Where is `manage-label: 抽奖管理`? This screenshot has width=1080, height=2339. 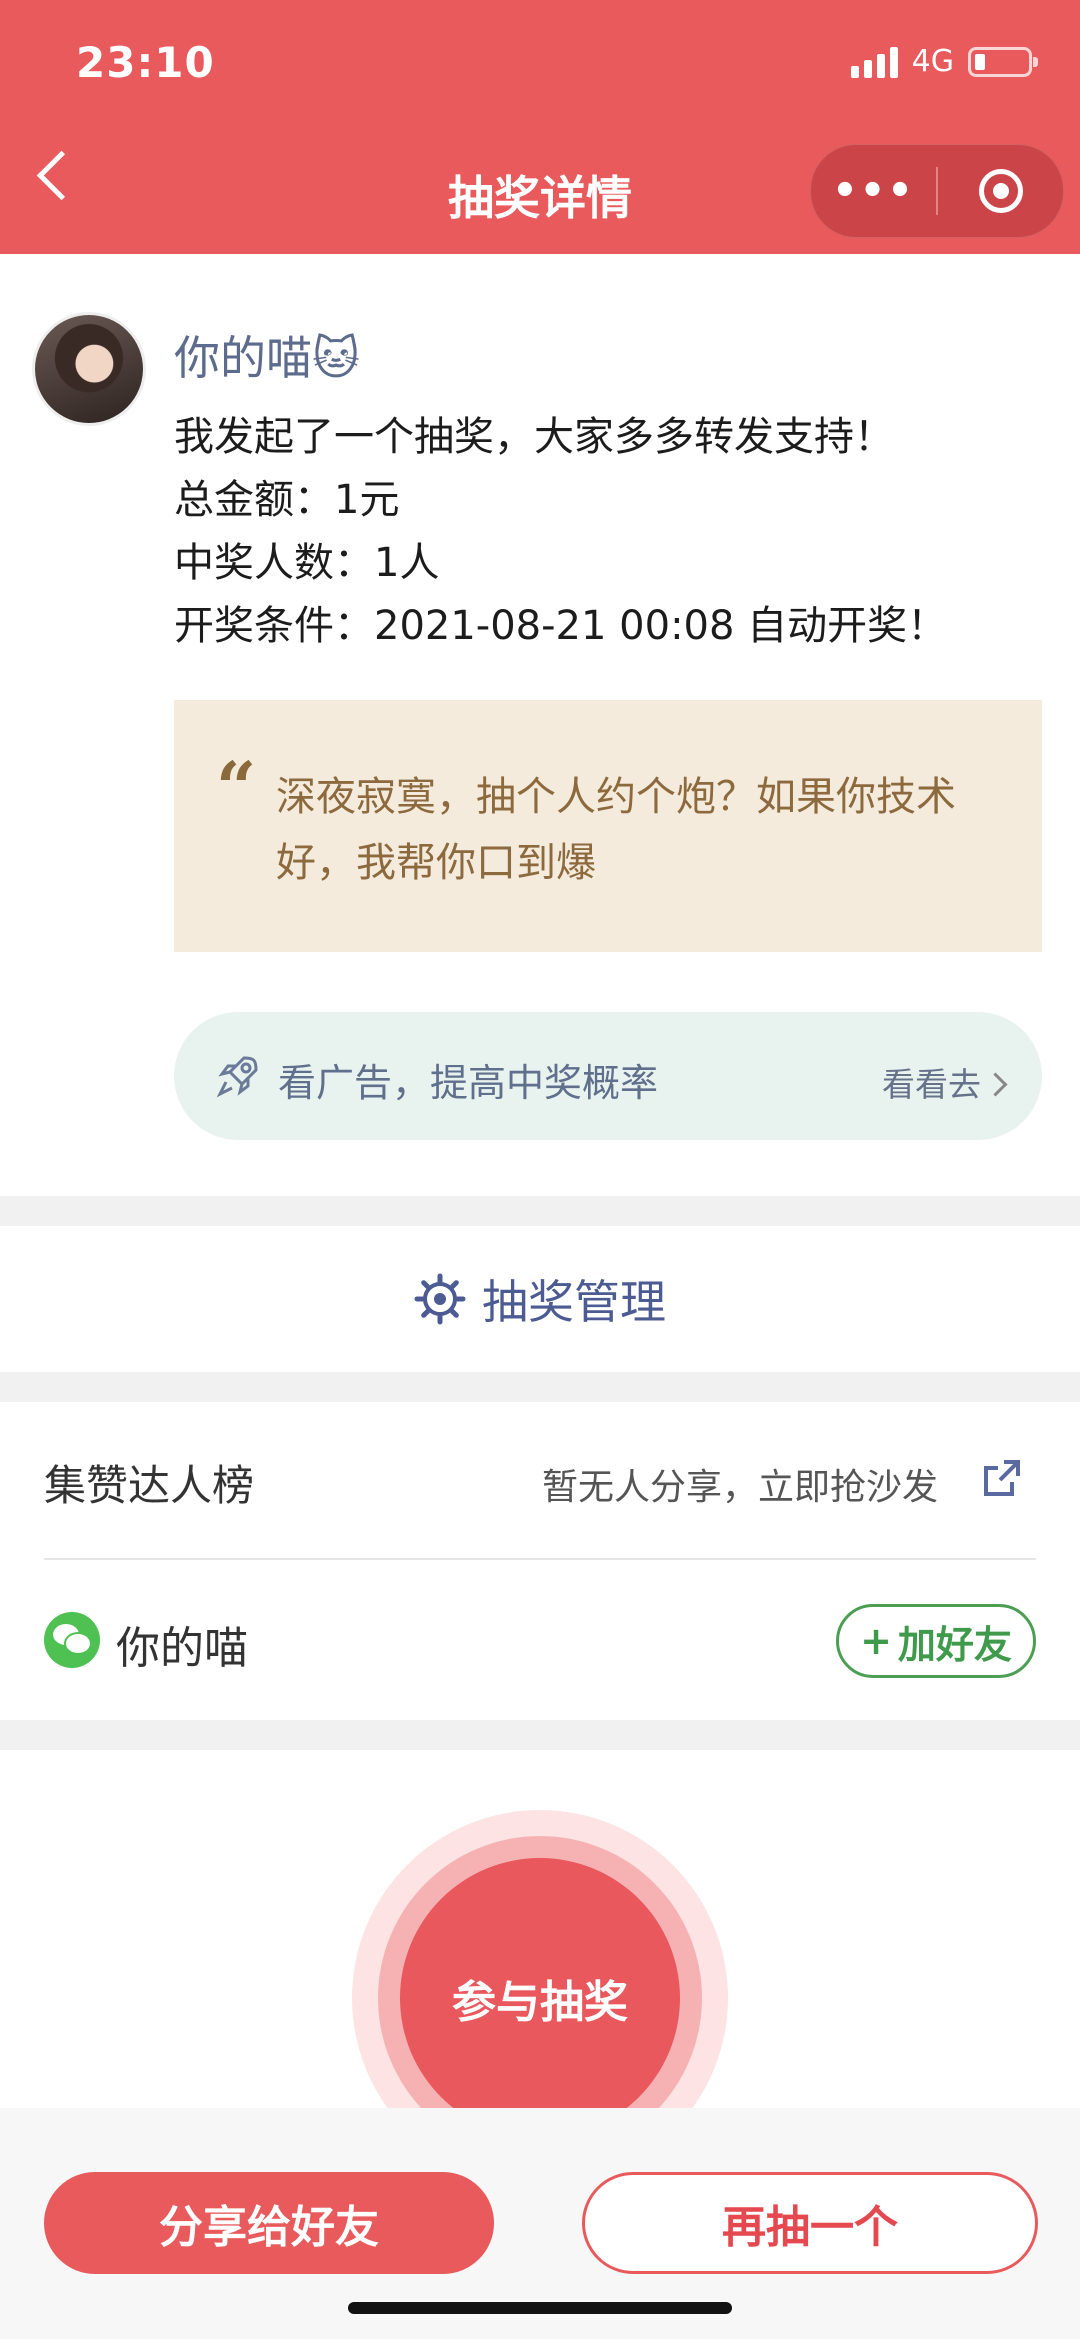
manage-label: 抽奖管理 is located at coordinates (574, 1302).